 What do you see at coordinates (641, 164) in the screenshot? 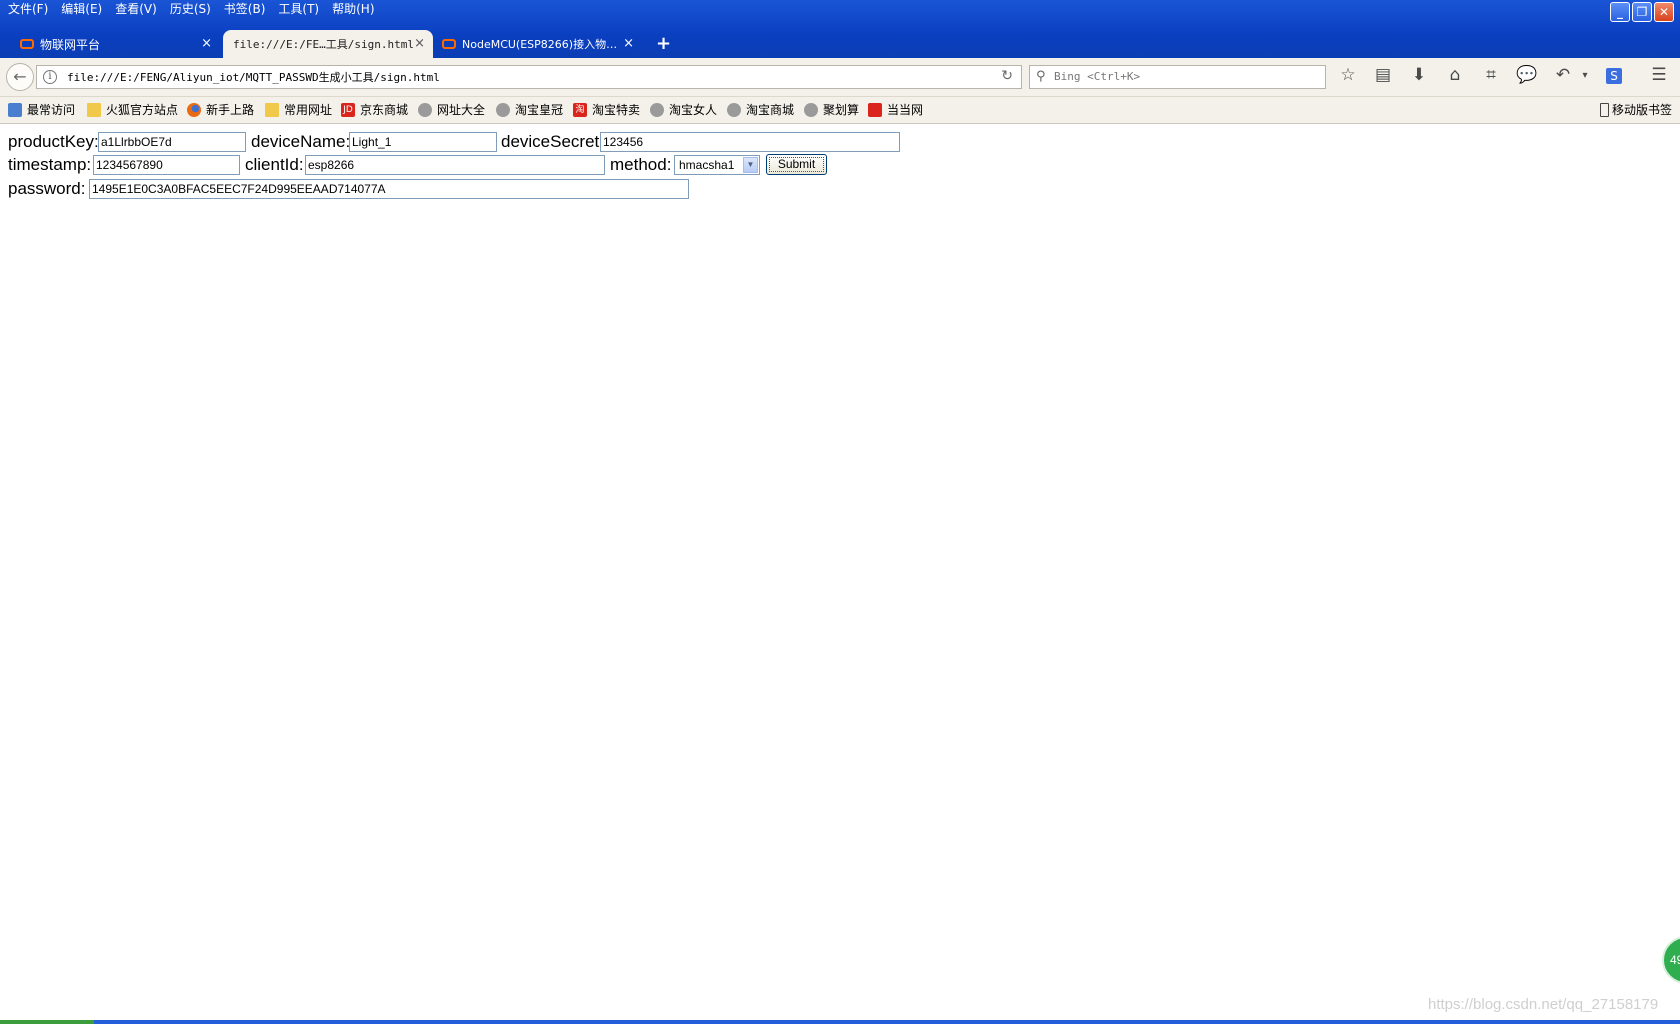
I see `method-label: method:` at bounding box center [641, 164].